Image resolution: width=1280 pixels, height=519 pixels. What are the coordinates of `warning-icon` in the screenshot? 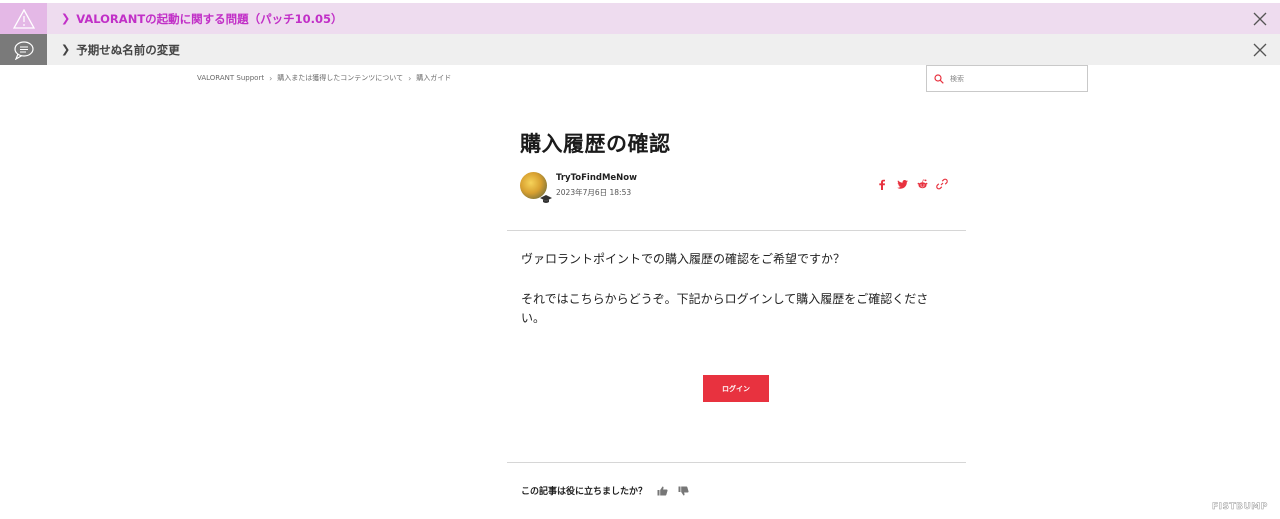 It's located at (23, 18).